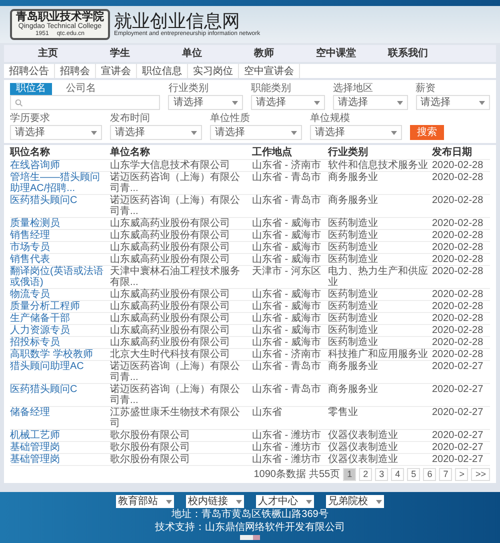 This screenshot has width=500, height=543. I want to click on page-button: 4, so click(397, 474).